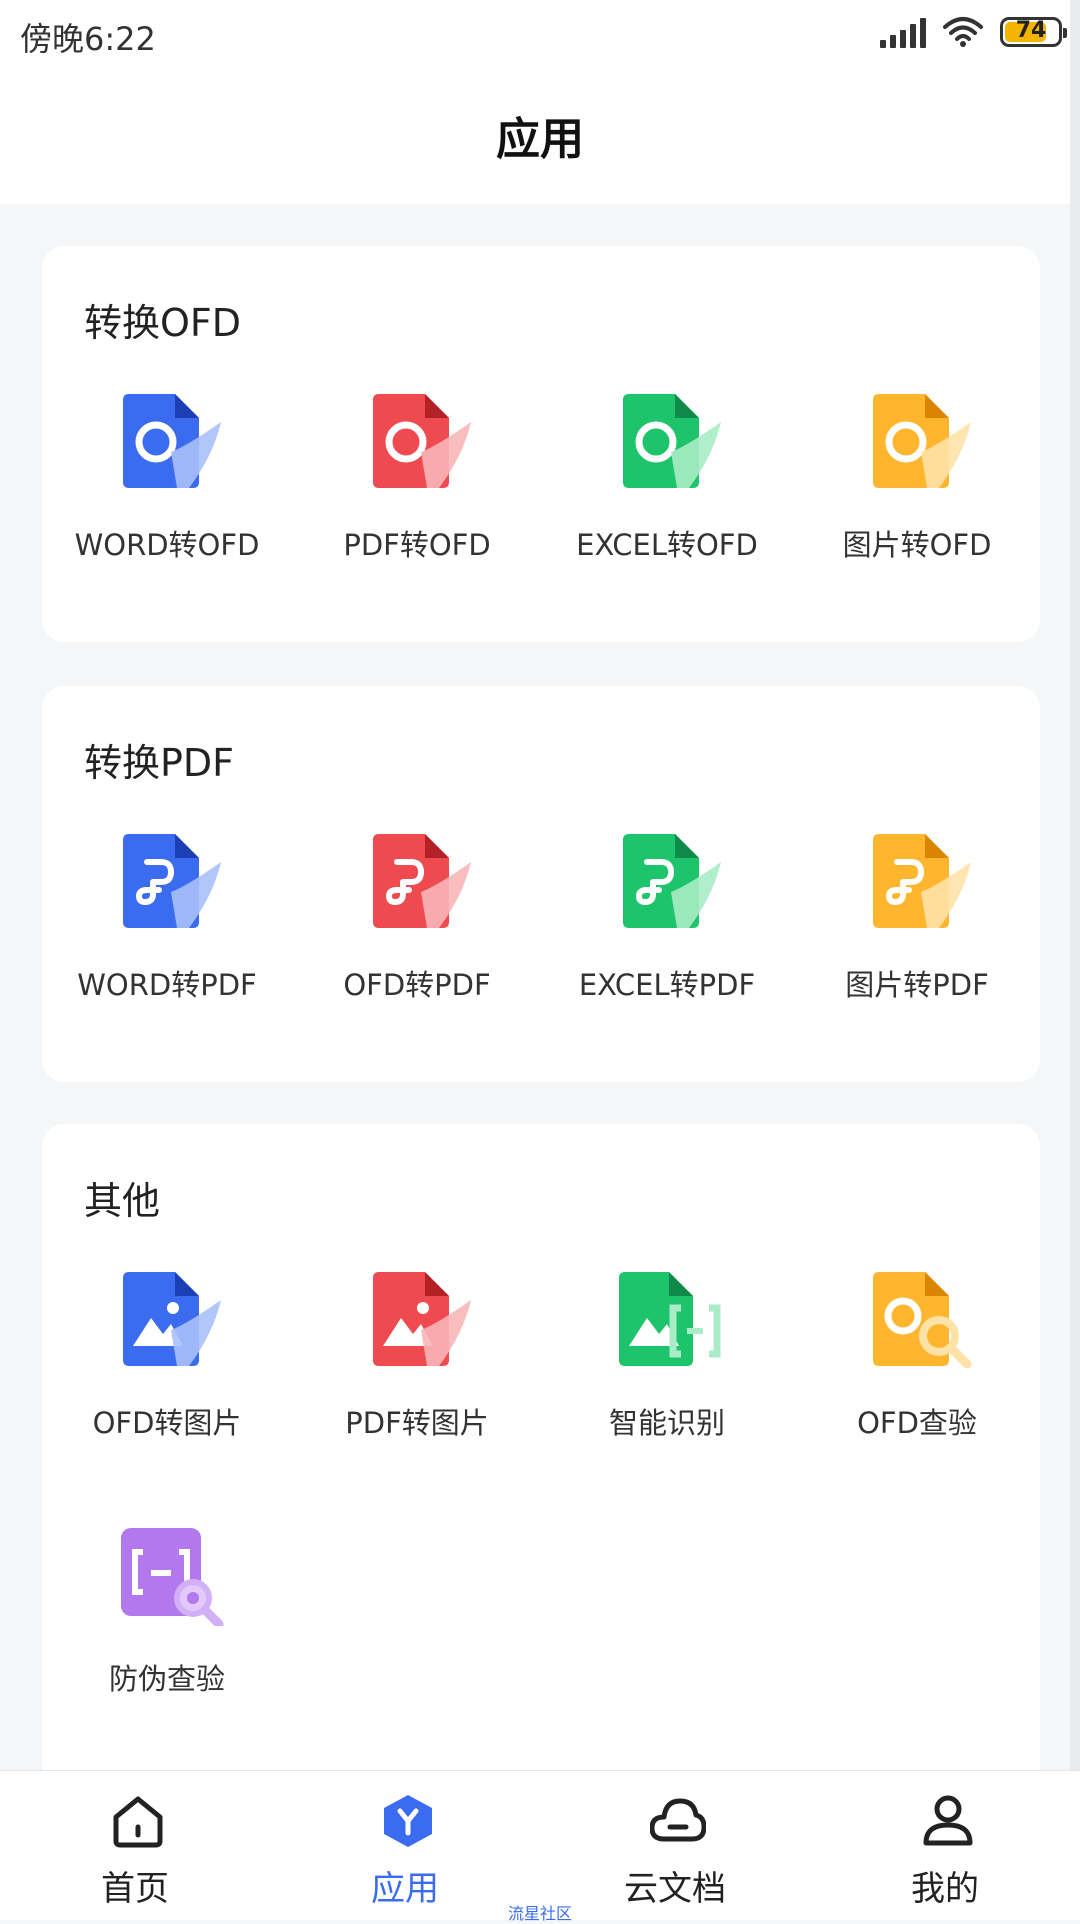 Image resolution: width=1080 pixels, height=1924 pixels. I want to click on red-pdf-convert-icon, so click(422, 881).